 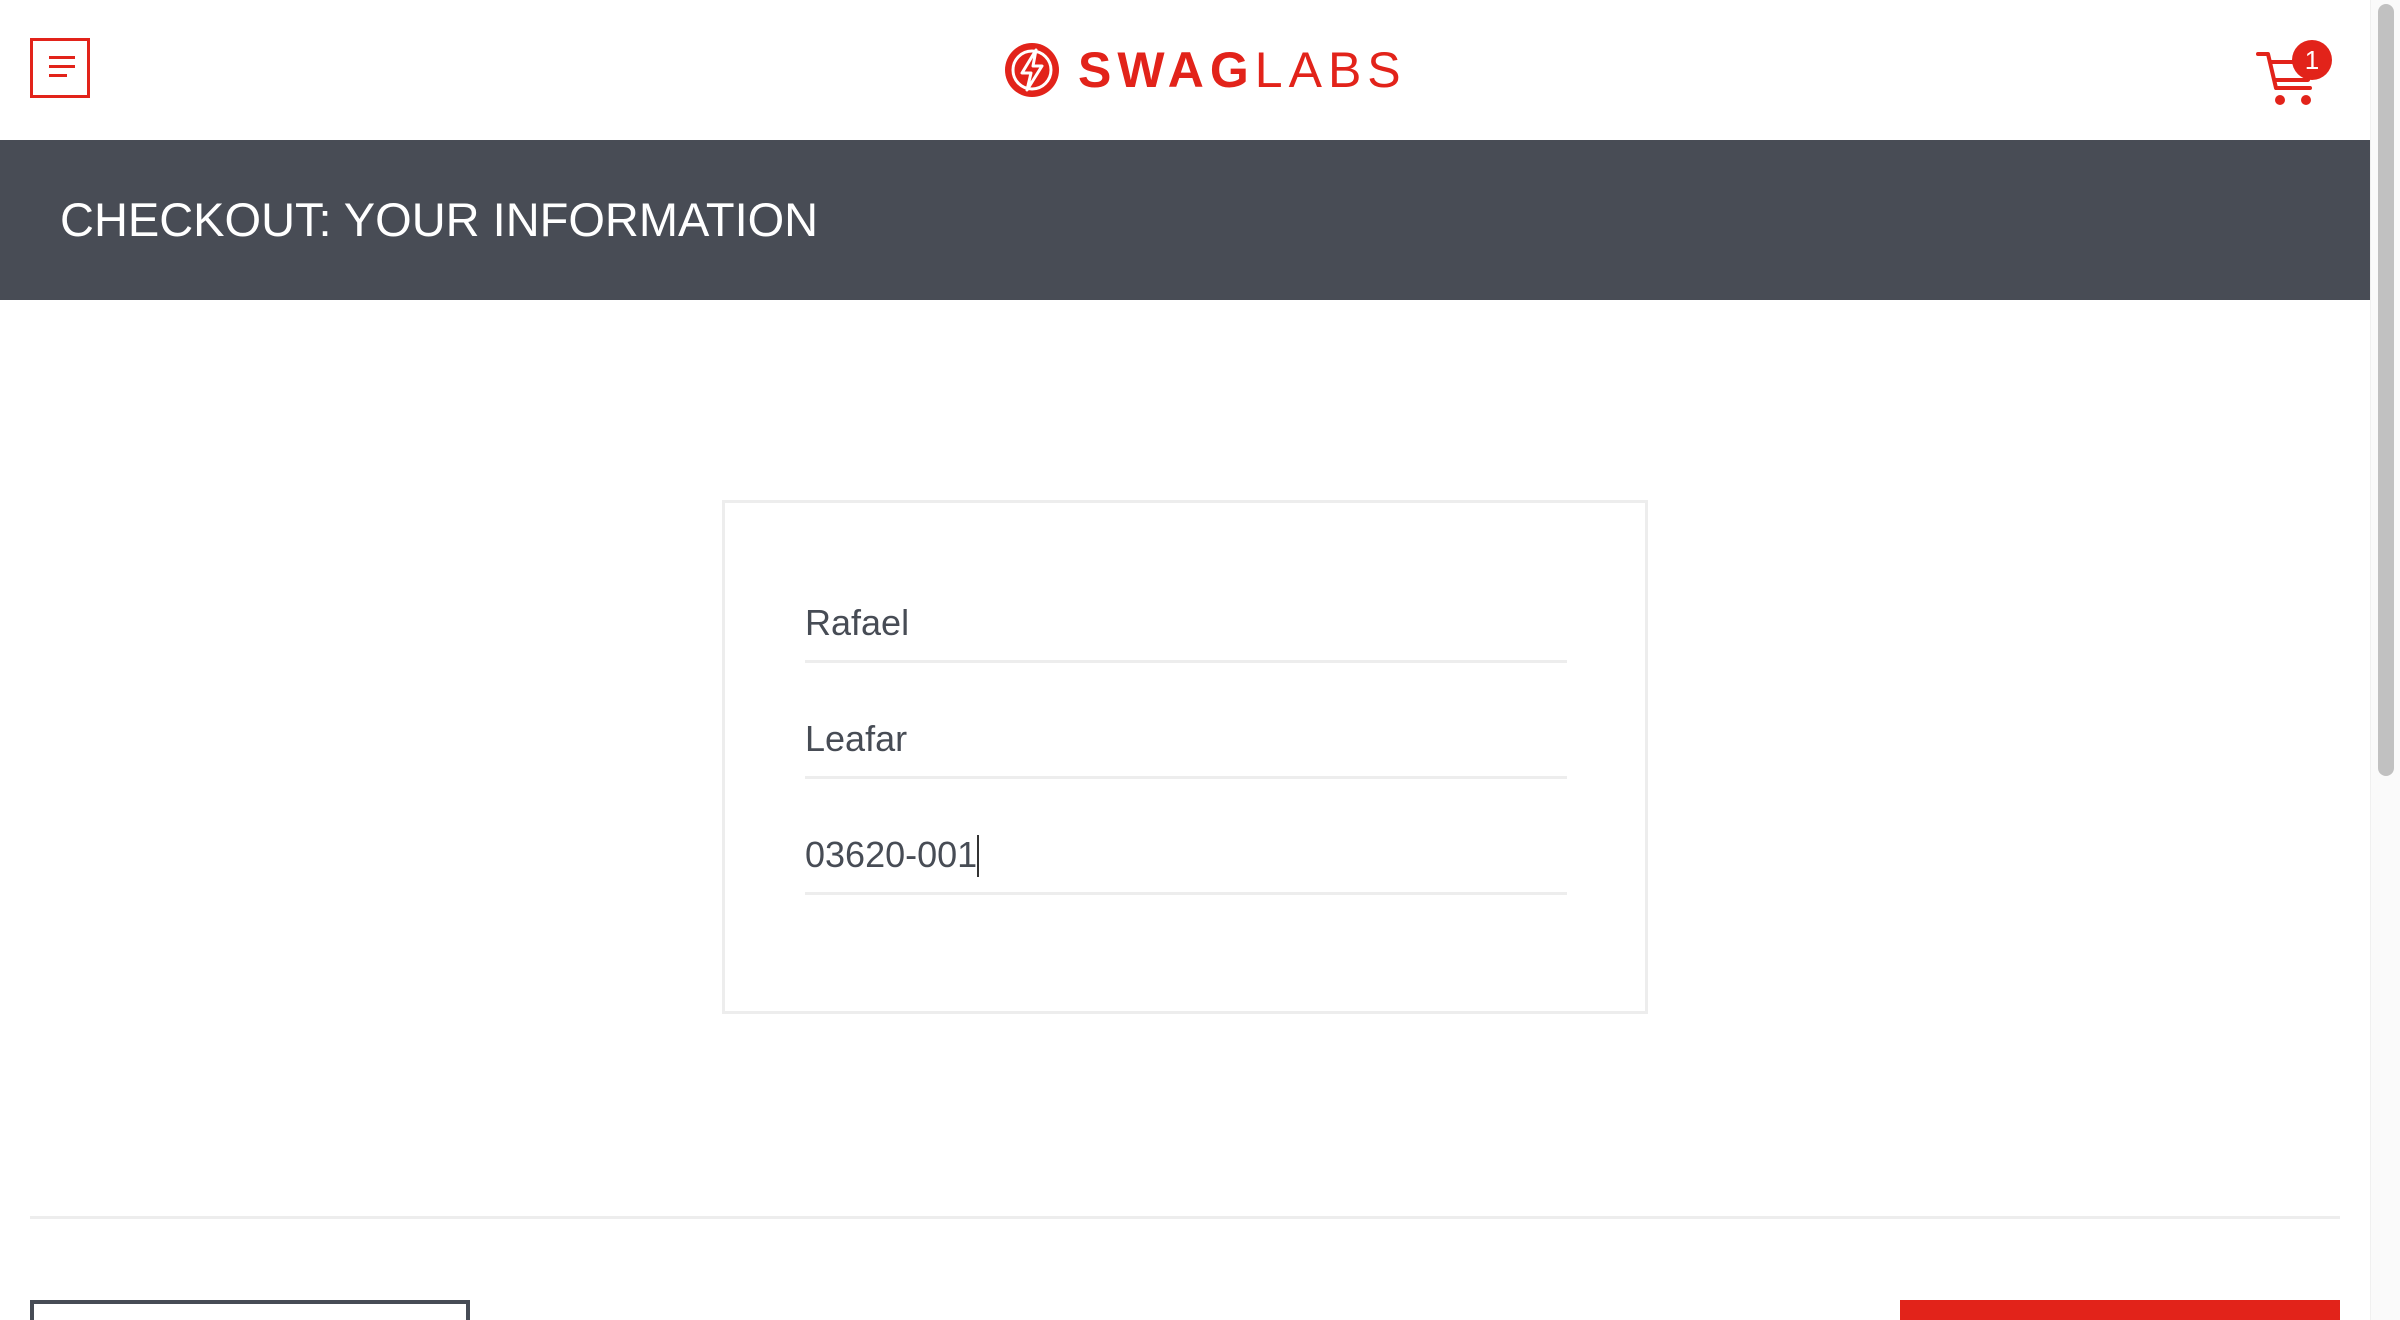 I want to click on cancel-button, so click(x=250, y=1310).